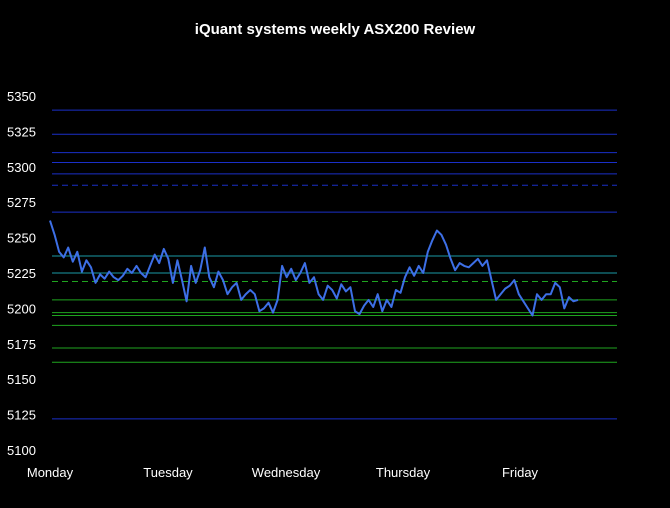 Image resolution: width=670 pixels, height=508 pixels. Describe the element at coordinates (21, 202) in the screenshot. I see `y-tick-label: 5275` at that location.